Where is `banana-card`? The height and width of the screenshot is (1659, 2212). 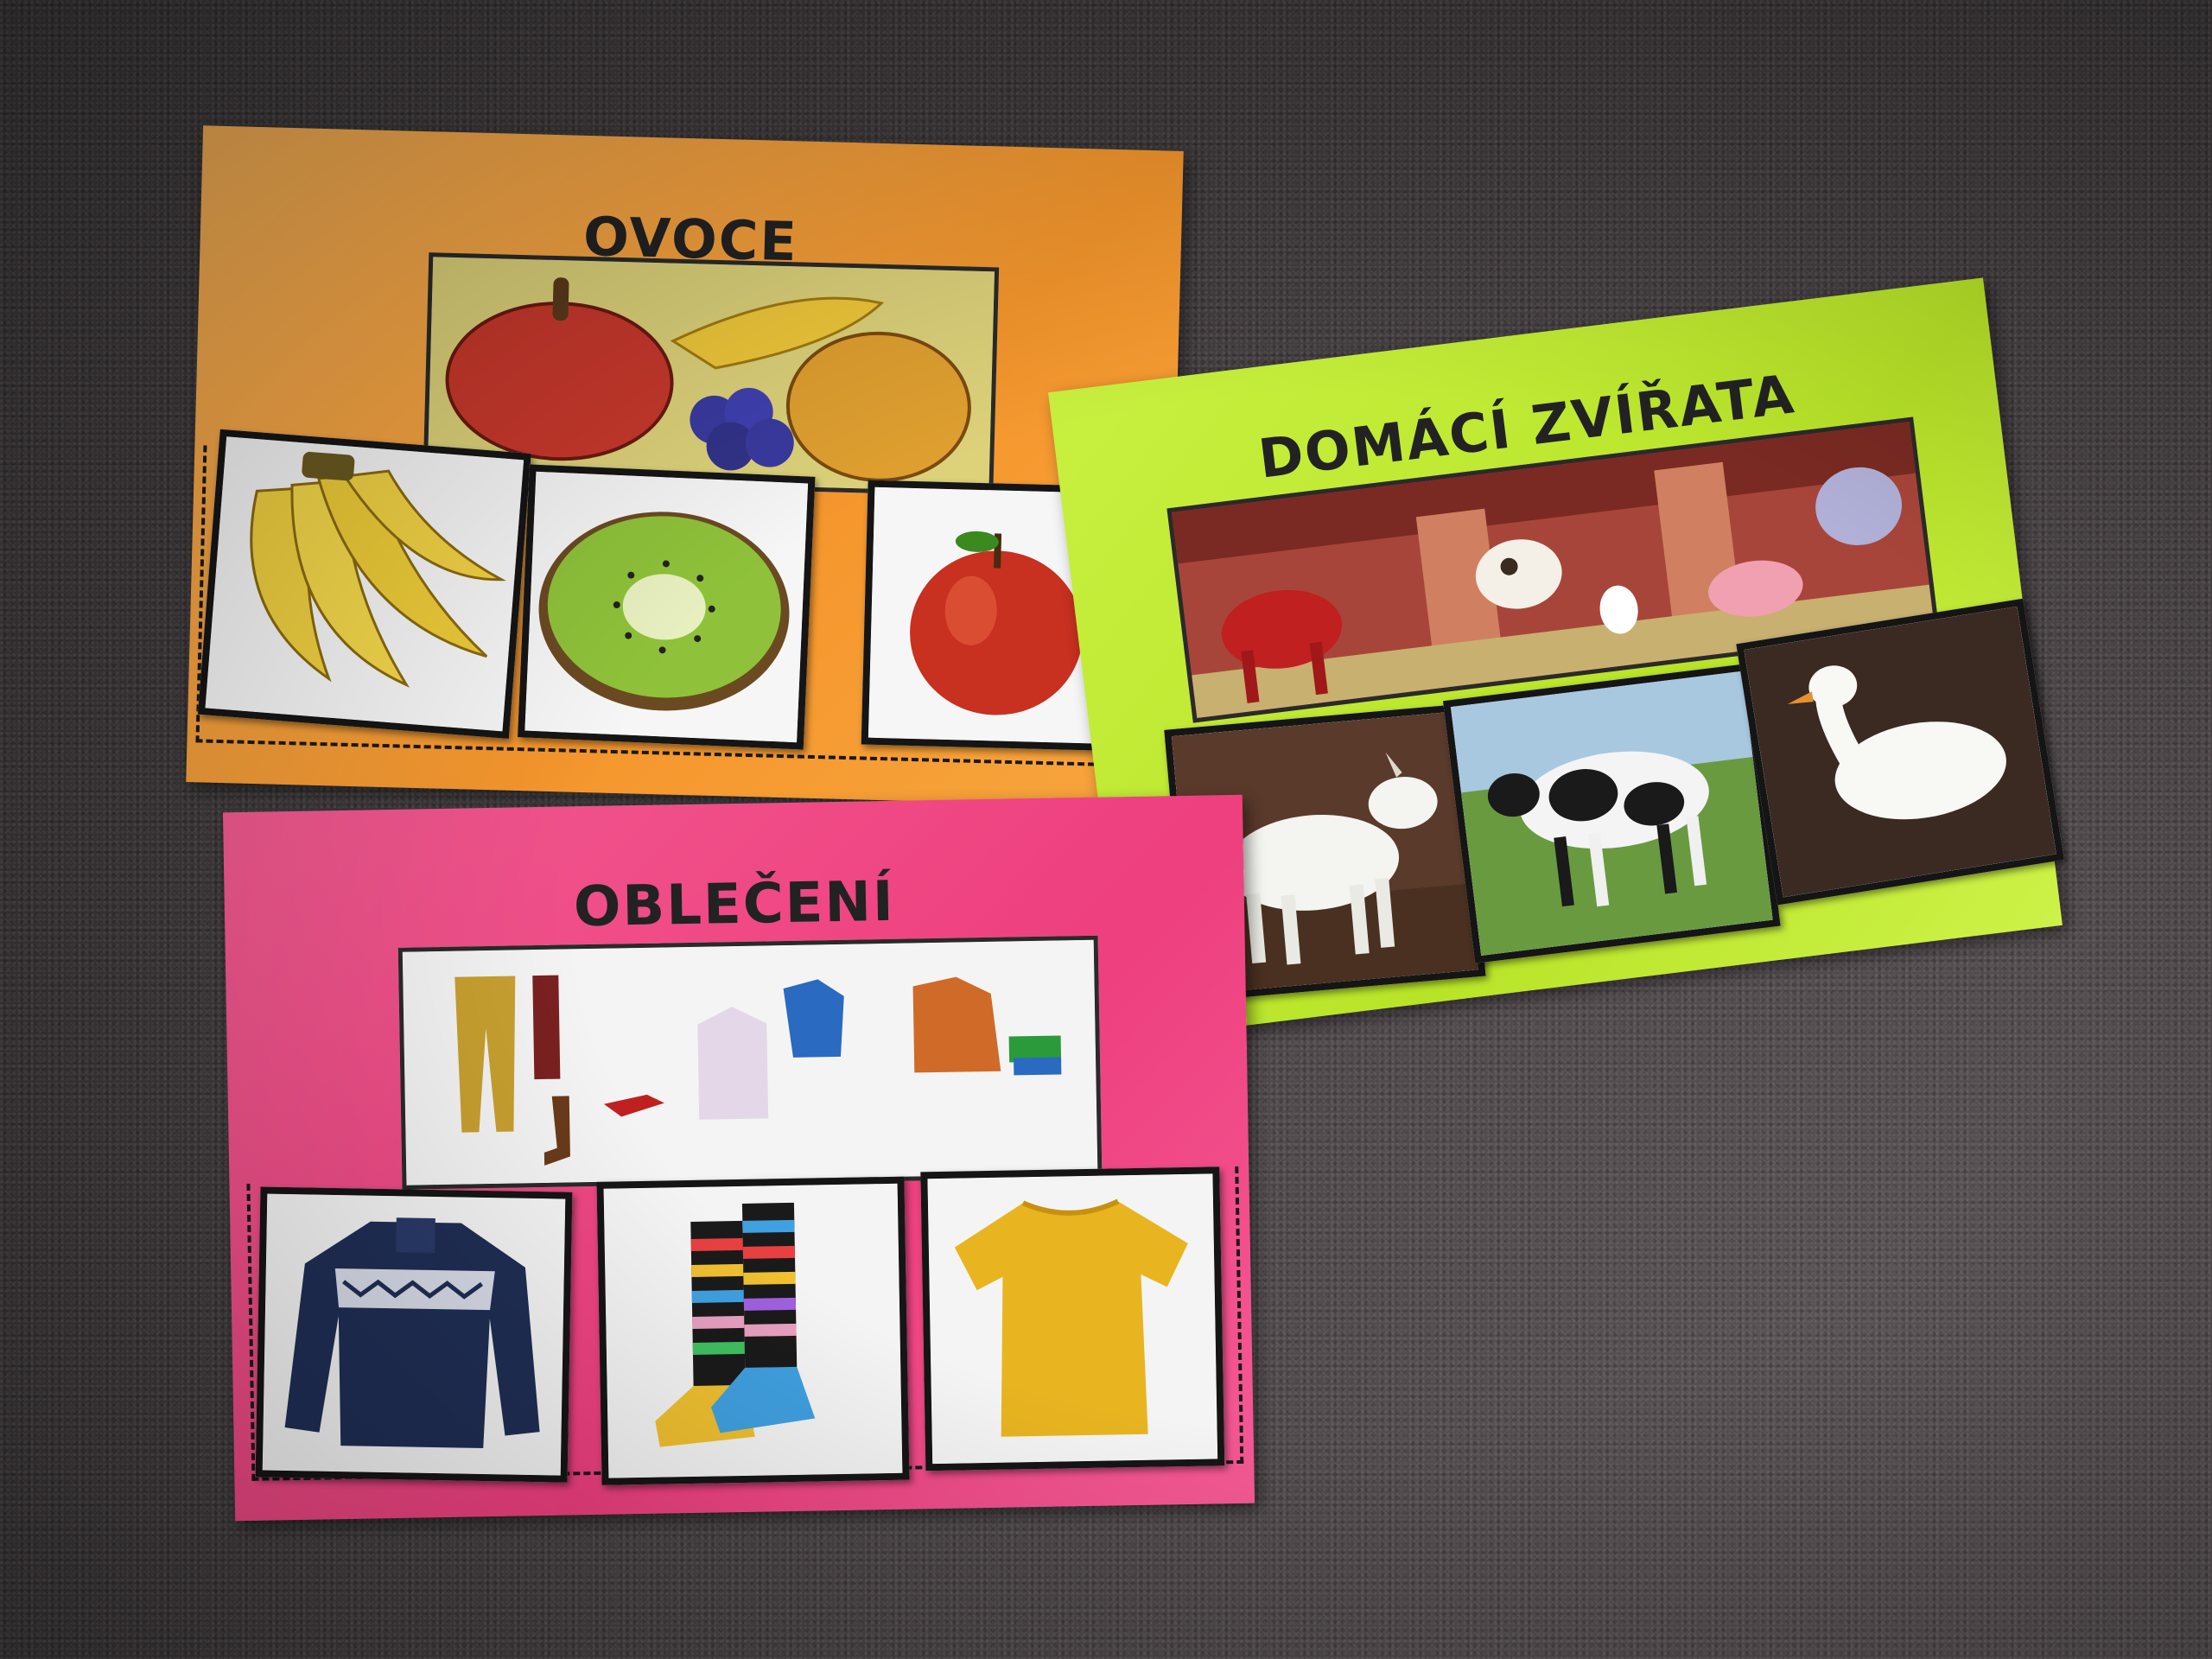 banana-card is located at coordinates (364, 584).